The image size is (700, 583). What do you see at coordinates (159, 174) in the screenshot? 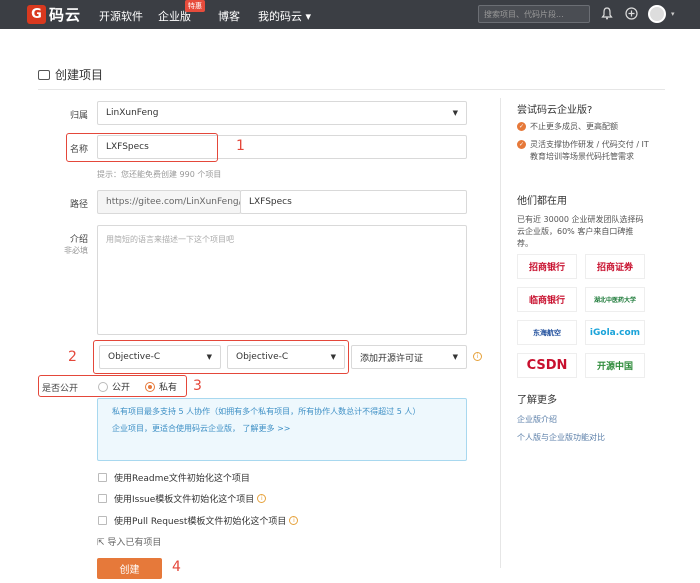
I see `name-hint: 提示：您还能免费创建 990 个项目` at bounding box center [159, 174].